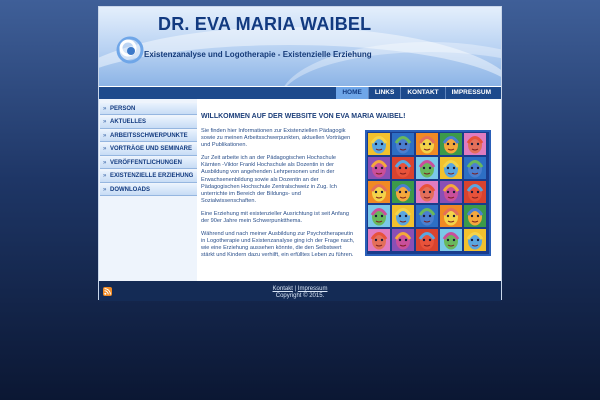 The image size is (600, 400). What do you see at coordinates (283, 289) in the screenshot?
I see `footer-link-kontakt: Kontakt` at bounding box center [283, 289].